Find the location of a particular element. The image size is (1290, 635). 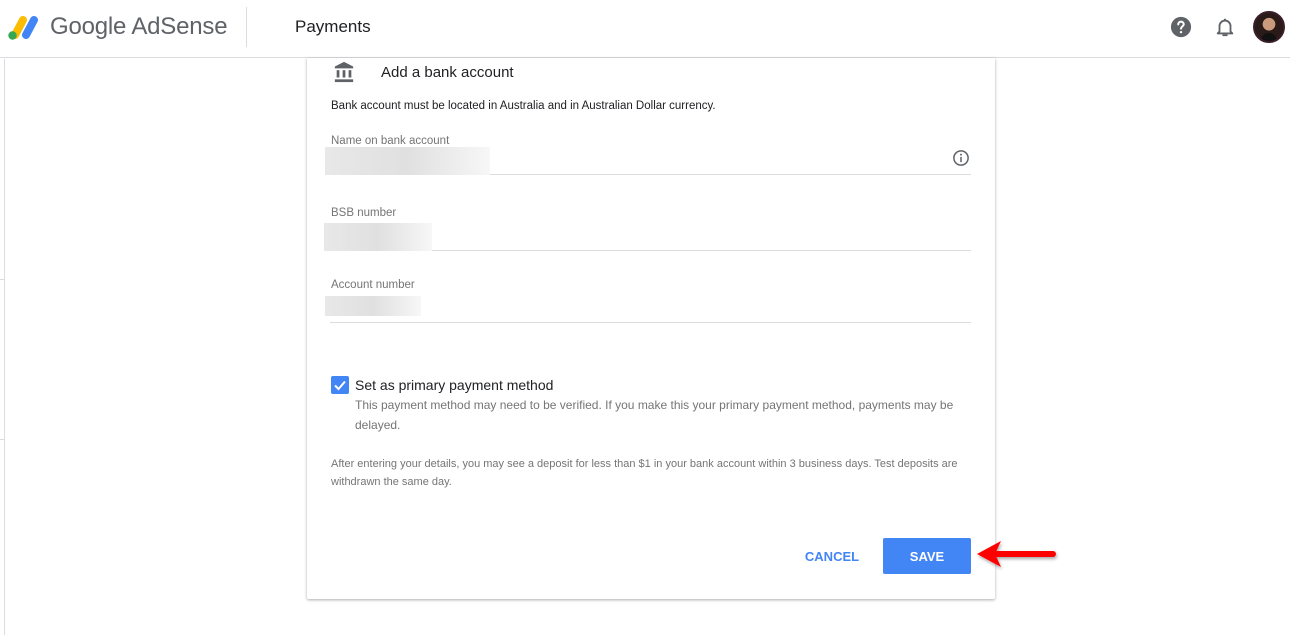

checkmark-icon is located at coordinates (340, 385).